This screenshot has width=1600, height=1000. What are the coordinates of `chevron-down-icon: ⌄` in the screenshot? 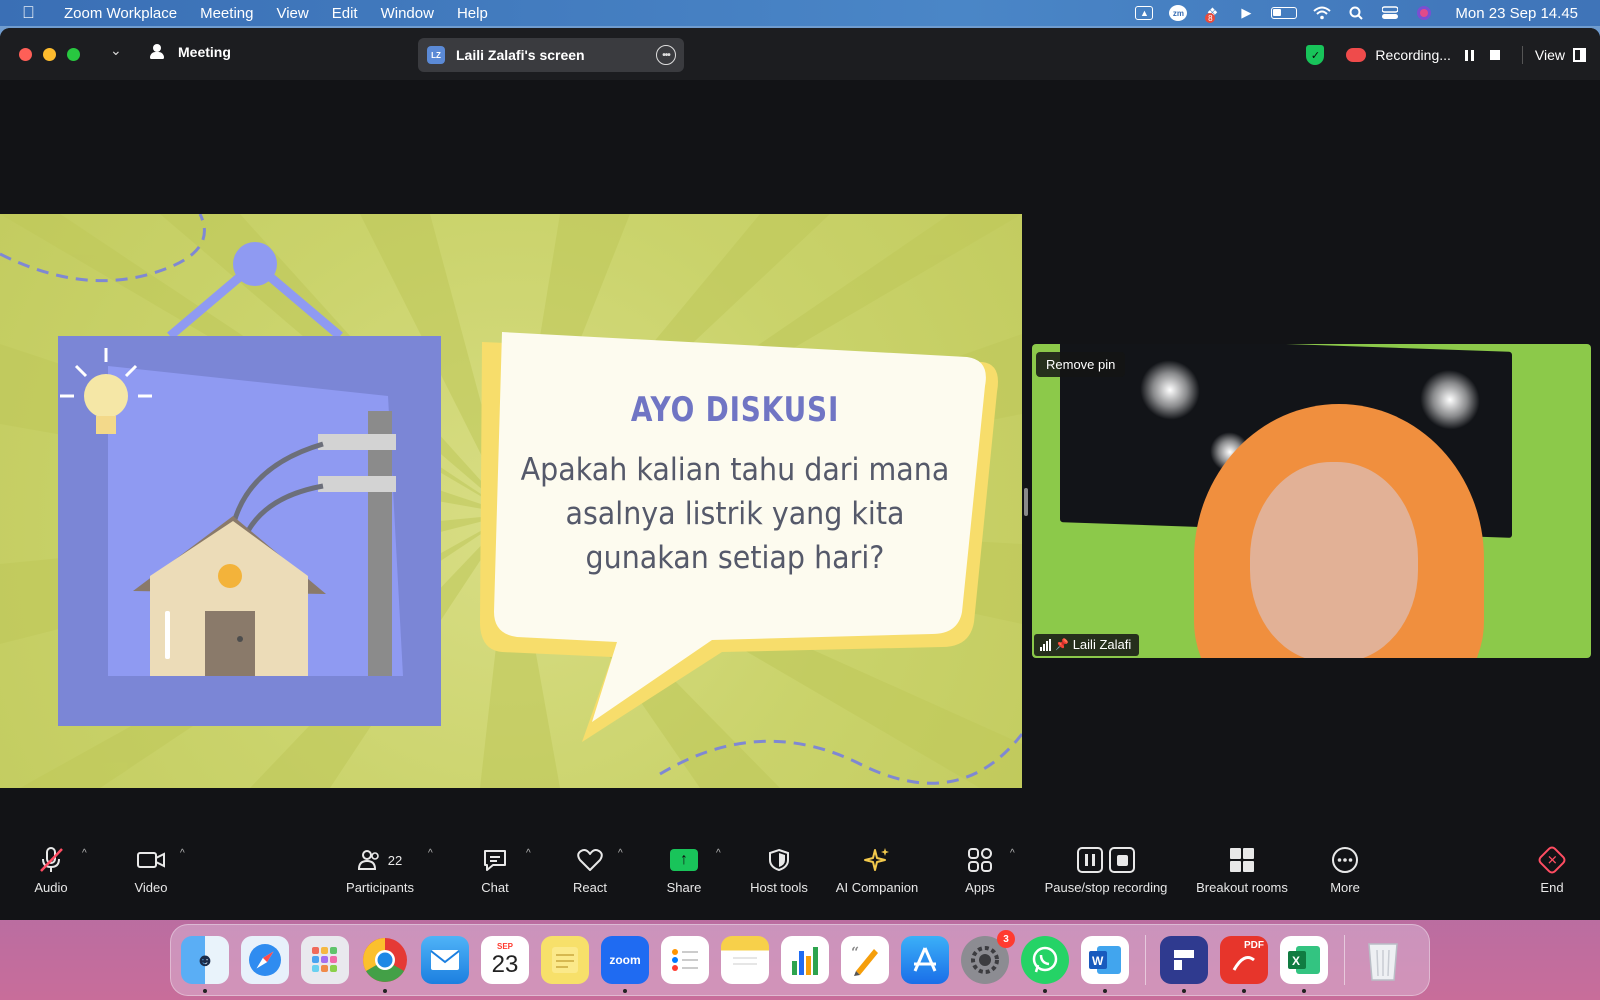 It's located at (116, 50).